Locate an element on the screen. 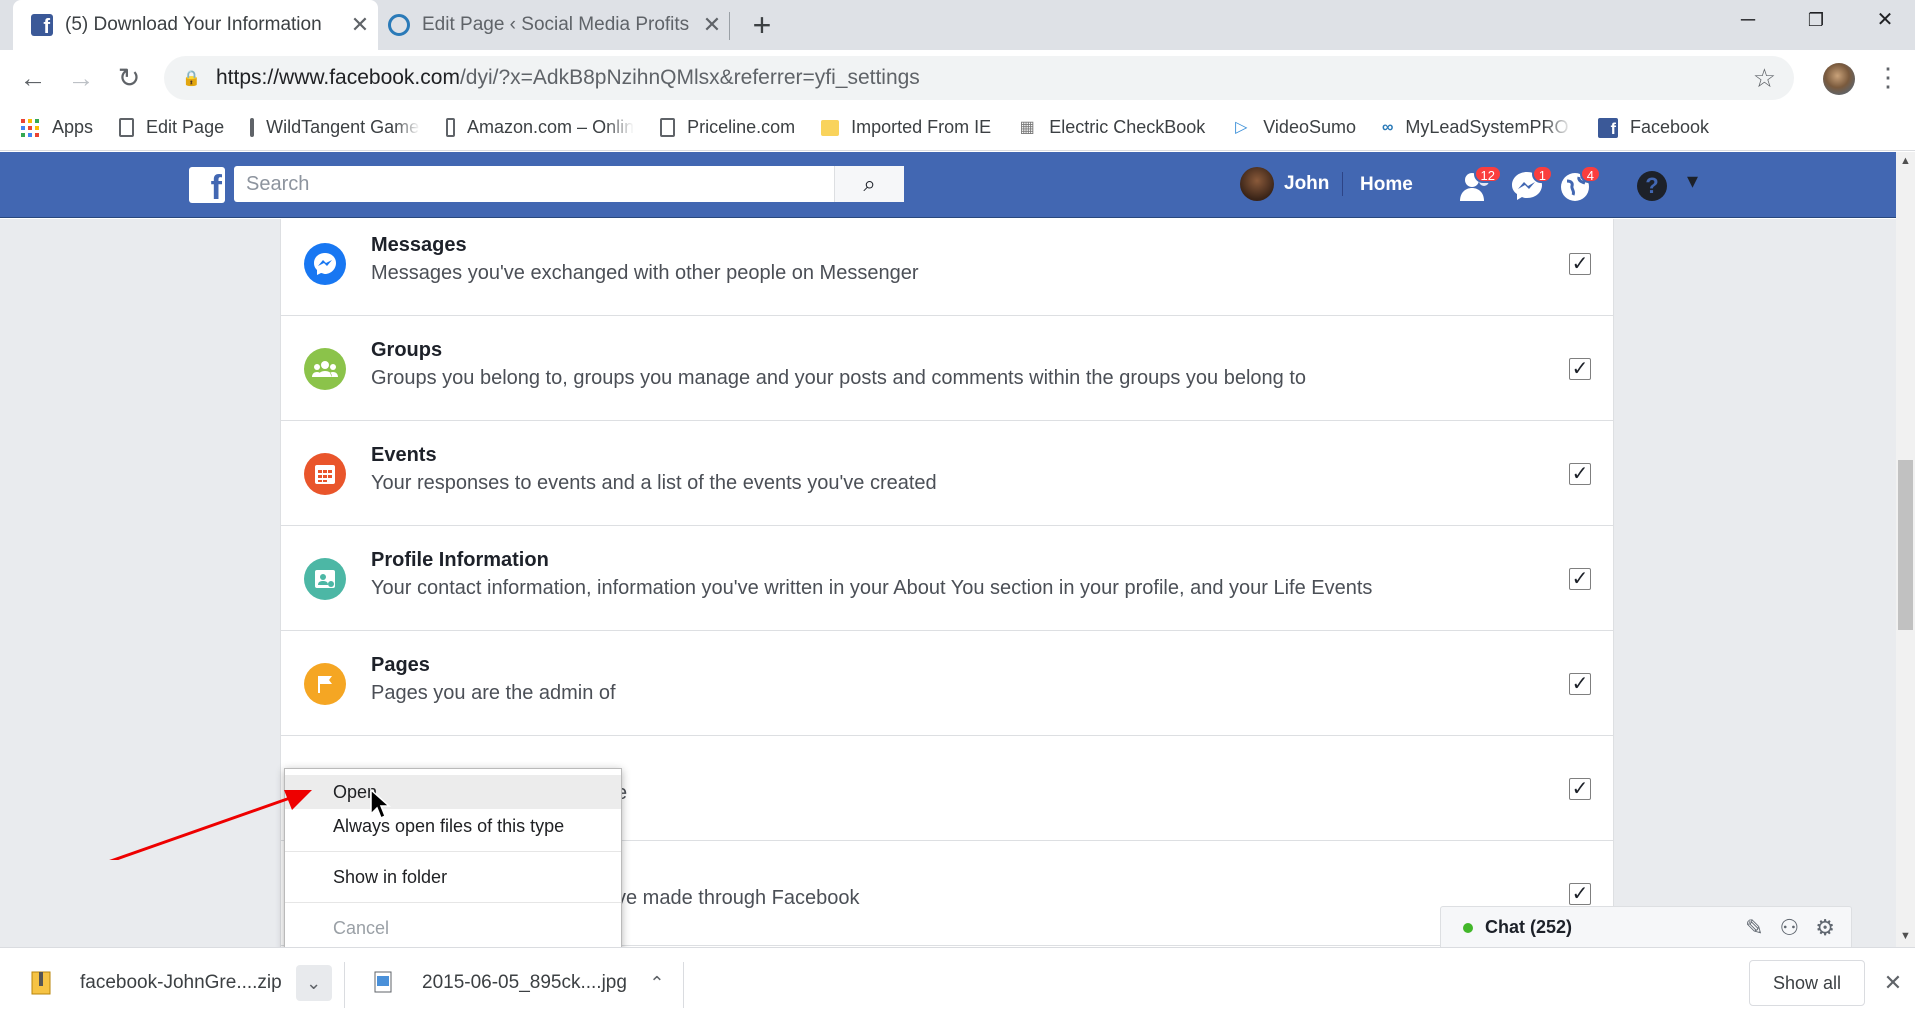 This screenshot has height=1019, width=1915. download-filename: 2015-06-05_895ck....jpg is located at coordinates (524, 982).